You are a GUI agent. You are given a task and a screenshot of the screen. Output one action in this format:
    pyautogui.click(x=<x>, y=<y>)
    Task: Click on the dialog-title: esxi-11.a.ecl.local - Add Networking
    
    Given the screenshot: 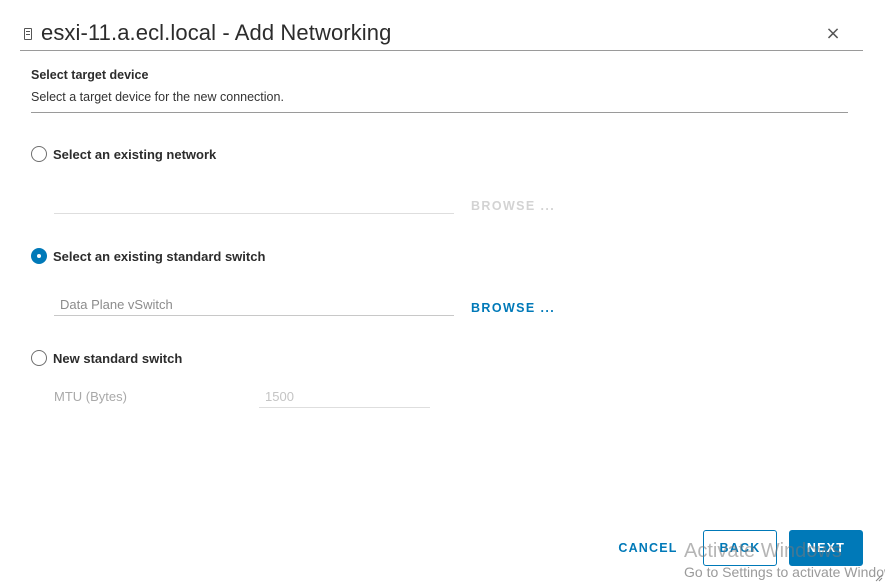 What is the action you would take?
    pyautogui.click(x=216, y=32)
    